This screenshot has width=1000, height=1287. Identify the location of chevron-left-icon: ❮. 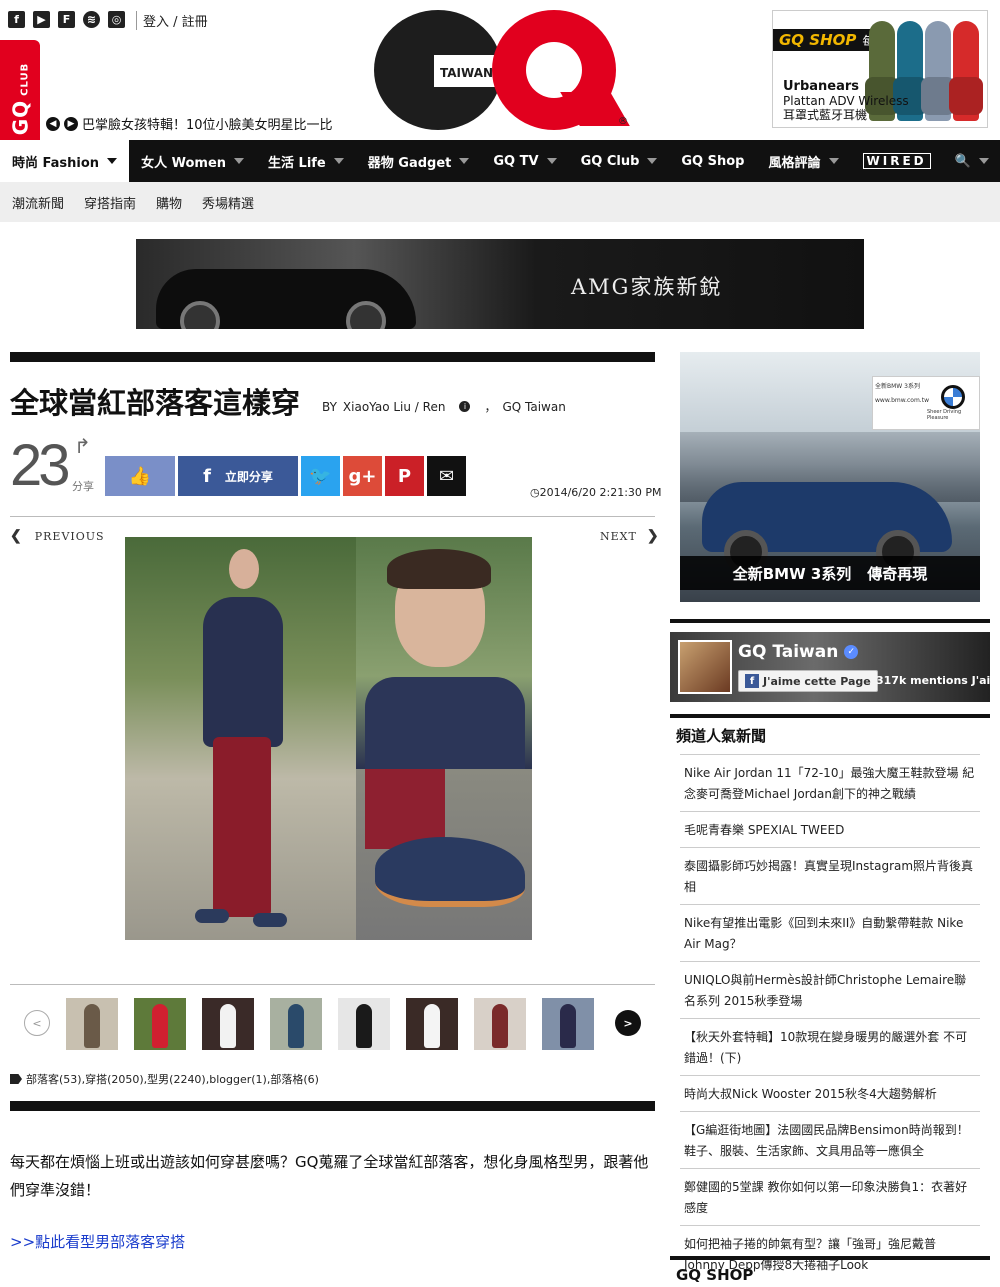
(16, 536).